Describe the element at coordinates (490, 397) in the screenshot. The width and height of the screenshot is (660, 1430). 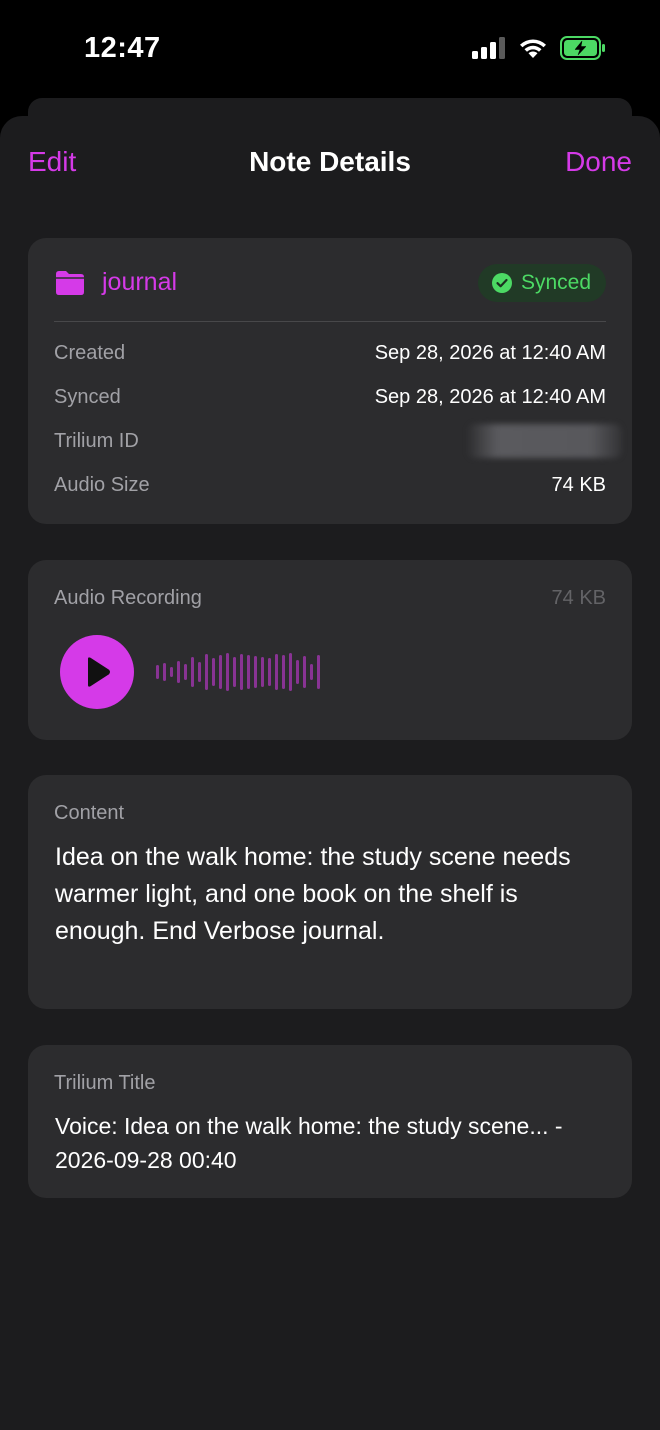
I see `synced-value: Sep 28, 2026 at 12:40 AM` at that location.